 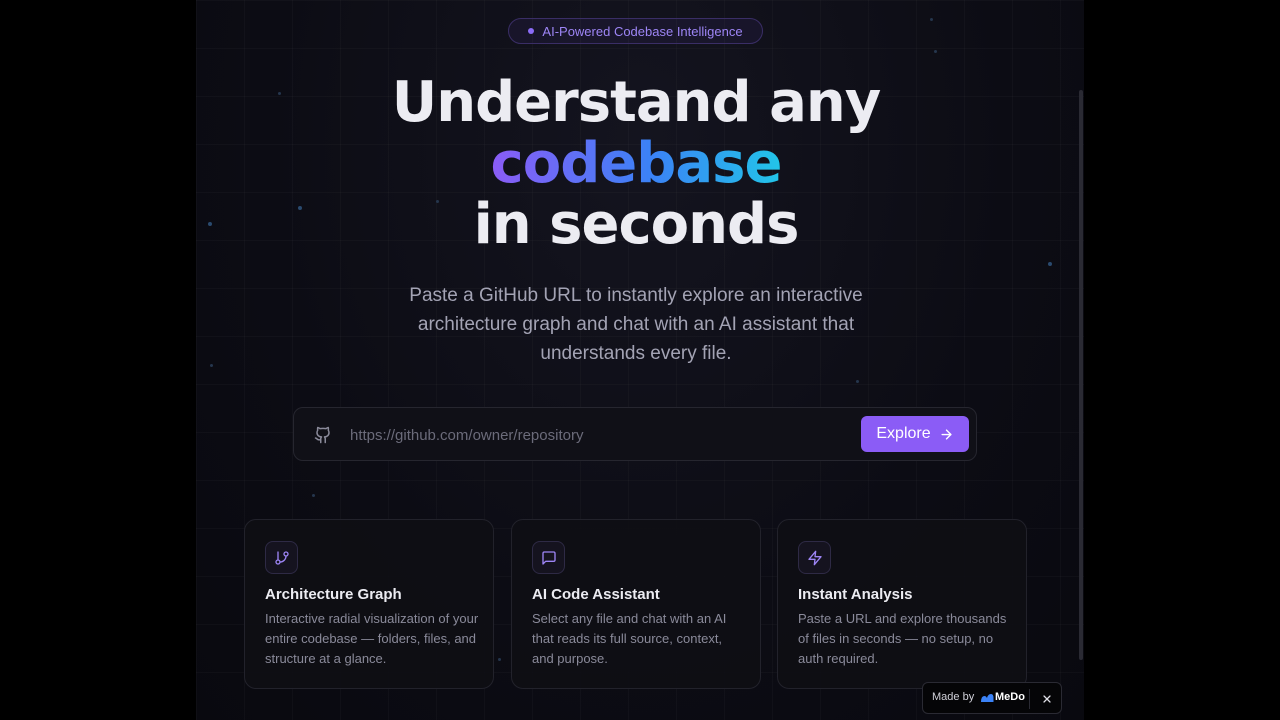 I want to click on headline-accent-word: codebase, so click(x=636, y=163).